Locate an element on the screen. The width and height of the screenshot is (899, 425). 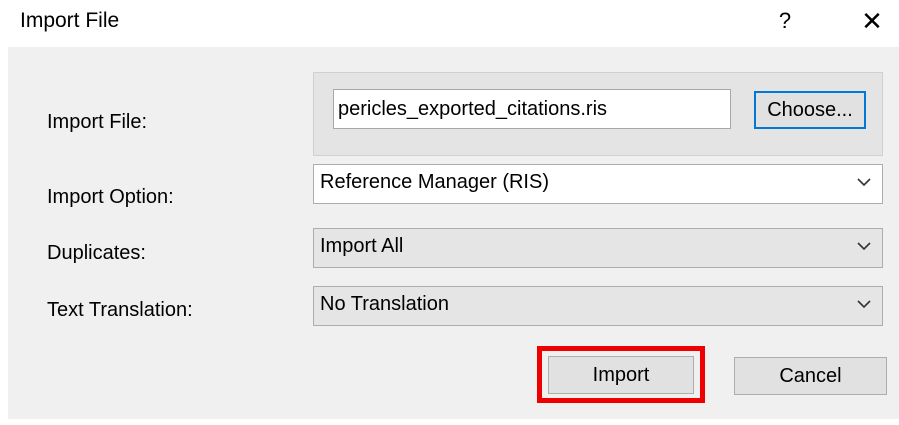
text-translation-value: No Translation is located at coordinates (384, 304).